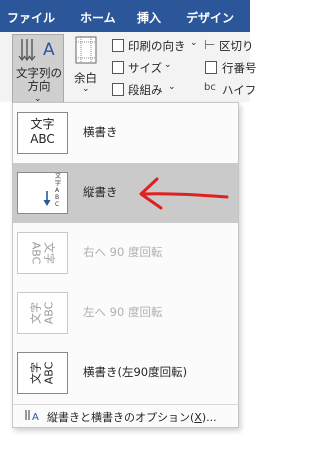  Describe the element at coordinates (184, 193) in the screenshot. I see `red-arrow-annotation-icon` at that location.